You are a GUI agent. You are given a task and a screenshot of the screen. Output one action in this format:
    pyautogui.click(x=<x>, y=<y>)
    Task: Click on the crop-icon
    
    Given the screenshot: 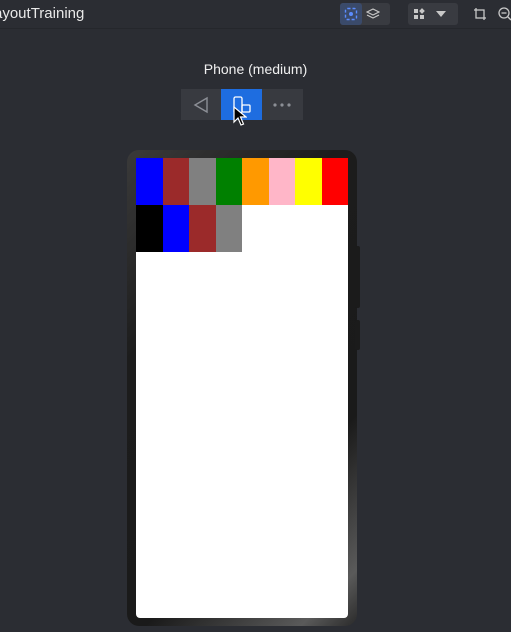 What is the action you would take?
    pyautogui.click(x=480, y=14)
    